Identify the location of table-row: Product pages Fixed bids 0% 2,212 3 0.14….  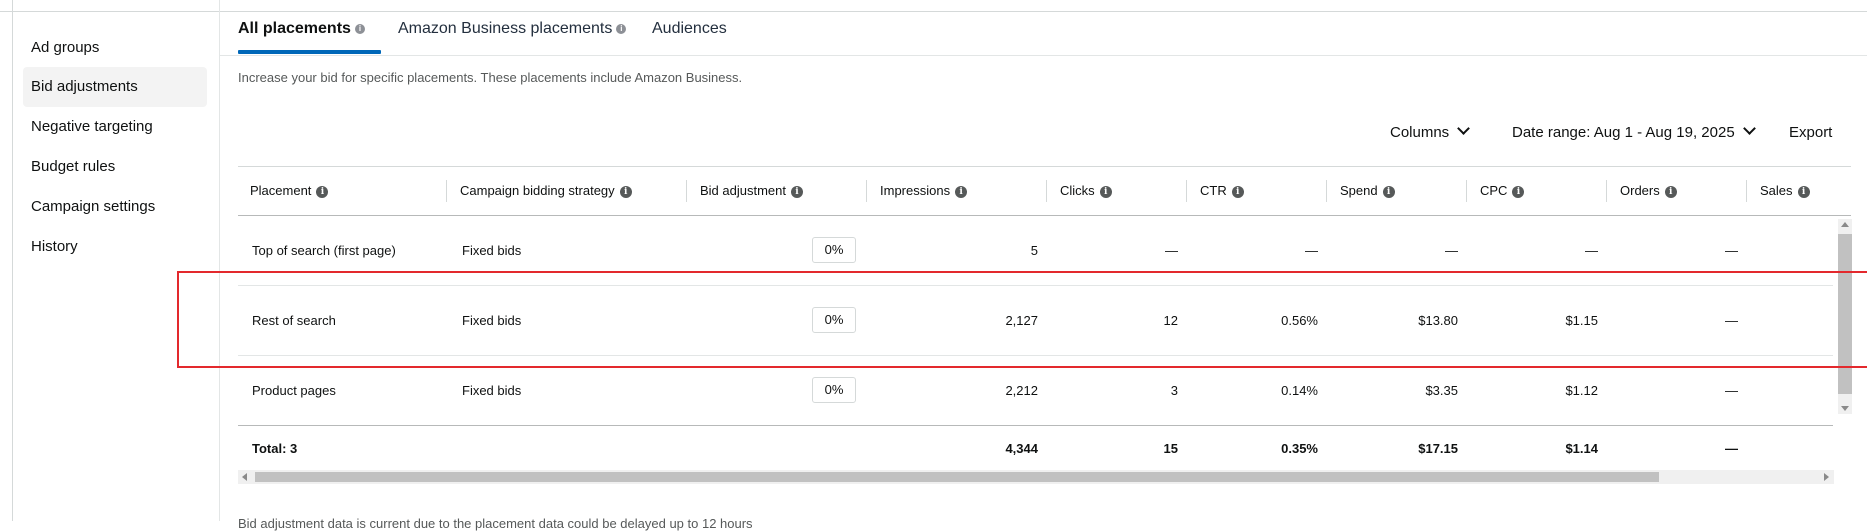
(1035, 390).